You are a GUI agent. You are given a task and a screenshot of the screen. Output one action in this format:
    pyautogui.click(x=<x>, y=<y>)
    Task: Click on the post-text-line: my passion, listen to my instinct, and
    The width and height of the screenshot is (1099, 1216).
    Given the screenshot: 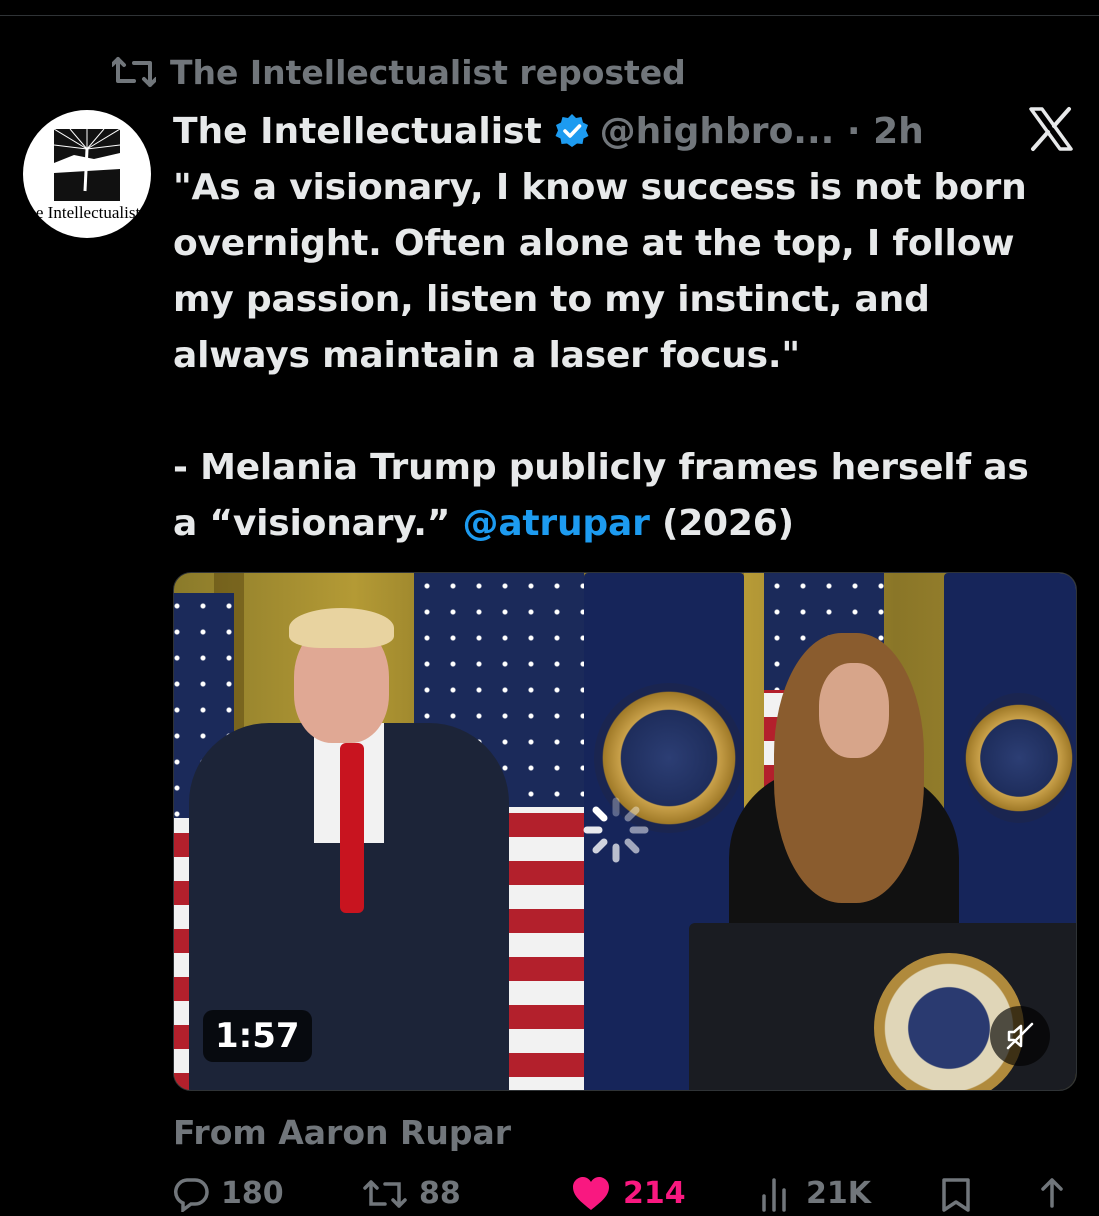 What is the action you would take?
    pyautogui.click(x=551, y=299)
    